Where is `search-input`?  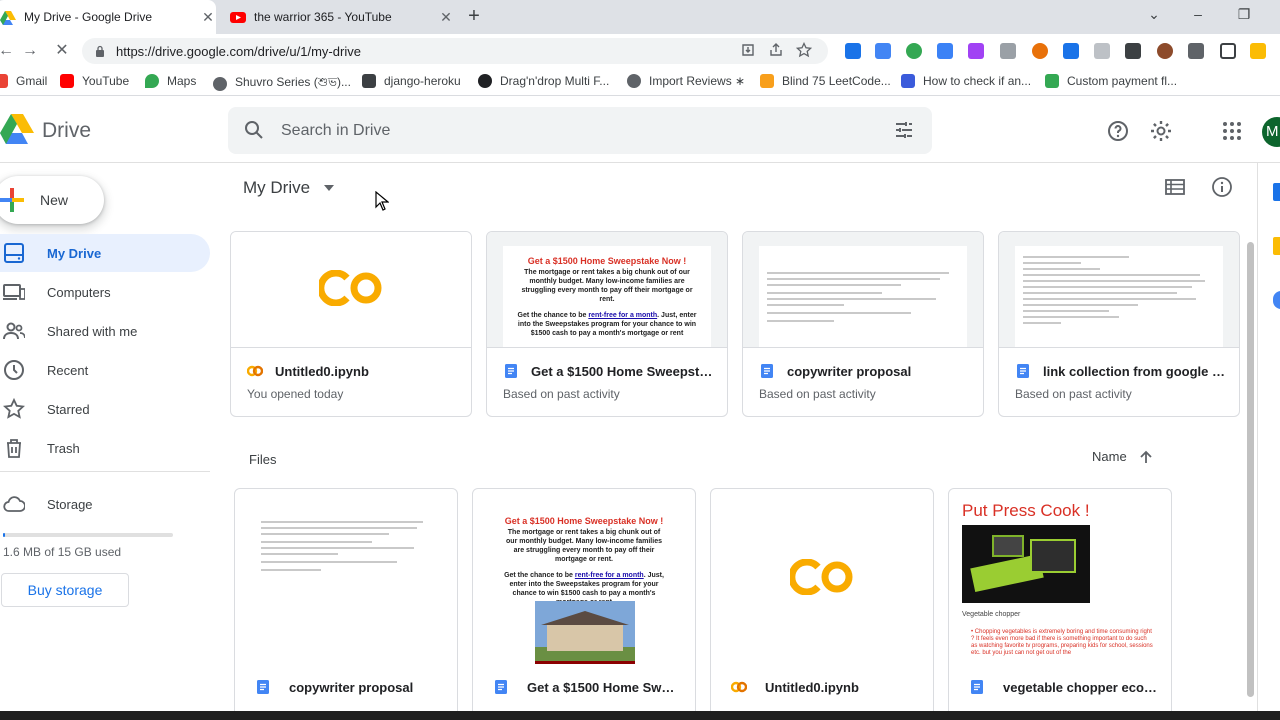 search-input is located at coordinates (561, 131).